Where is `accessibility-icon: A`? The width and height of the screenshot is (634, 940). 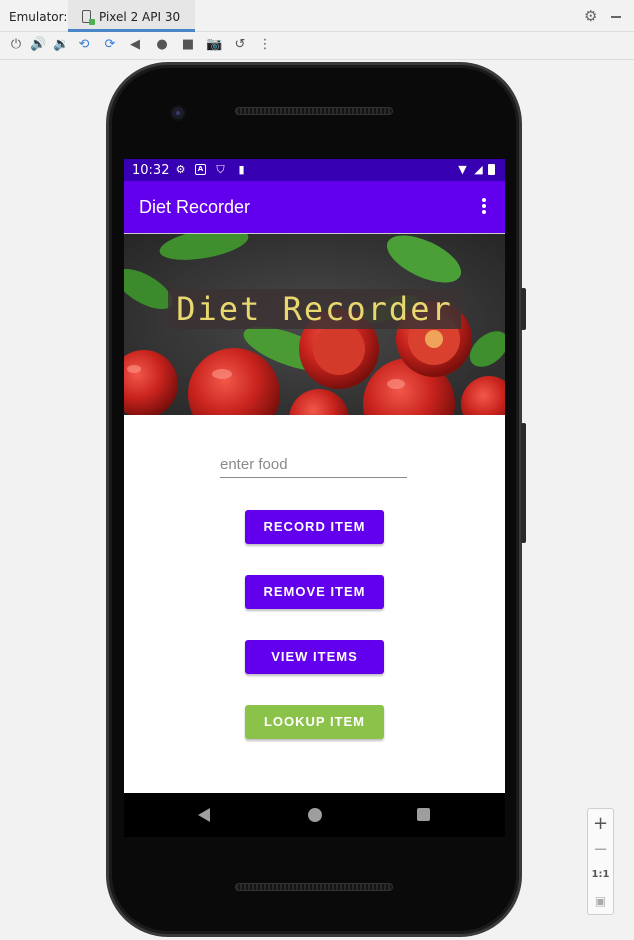 accessibility-icon: A is located at coordinates (200, 169).